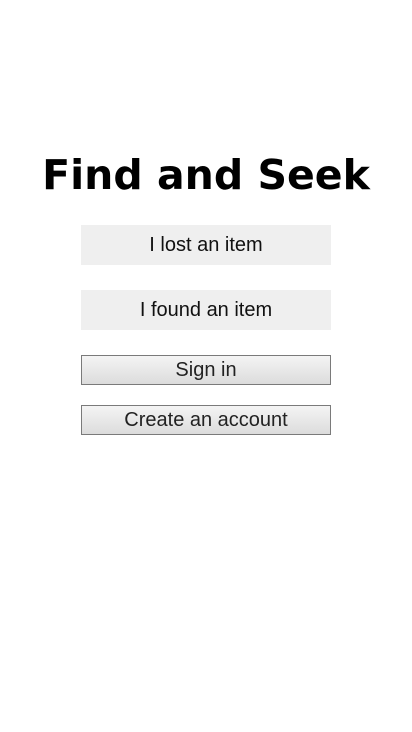 Image resolution: width=412 pixels, height=732 pixels. Describe the element at coordinates (206, 175) in the screenshot. I see `app-title: Find and Seek` at that location.